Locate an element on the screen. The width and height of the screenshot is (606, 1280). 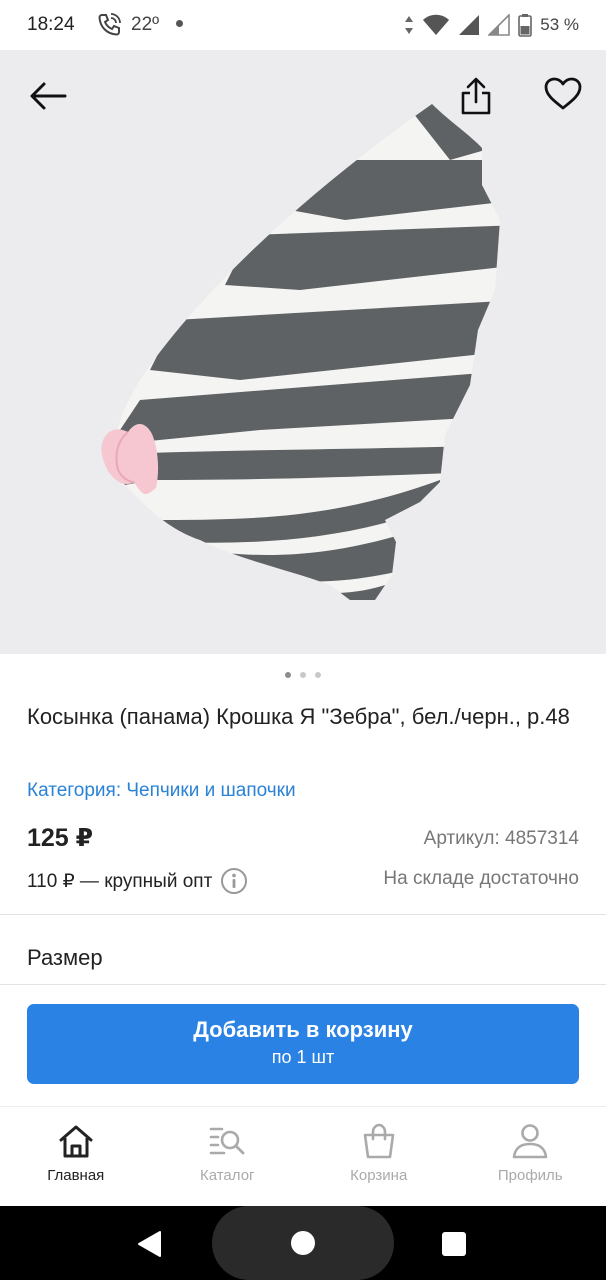
status-bar: 18:24 22º 53 % is located at coordinates (303, 25).